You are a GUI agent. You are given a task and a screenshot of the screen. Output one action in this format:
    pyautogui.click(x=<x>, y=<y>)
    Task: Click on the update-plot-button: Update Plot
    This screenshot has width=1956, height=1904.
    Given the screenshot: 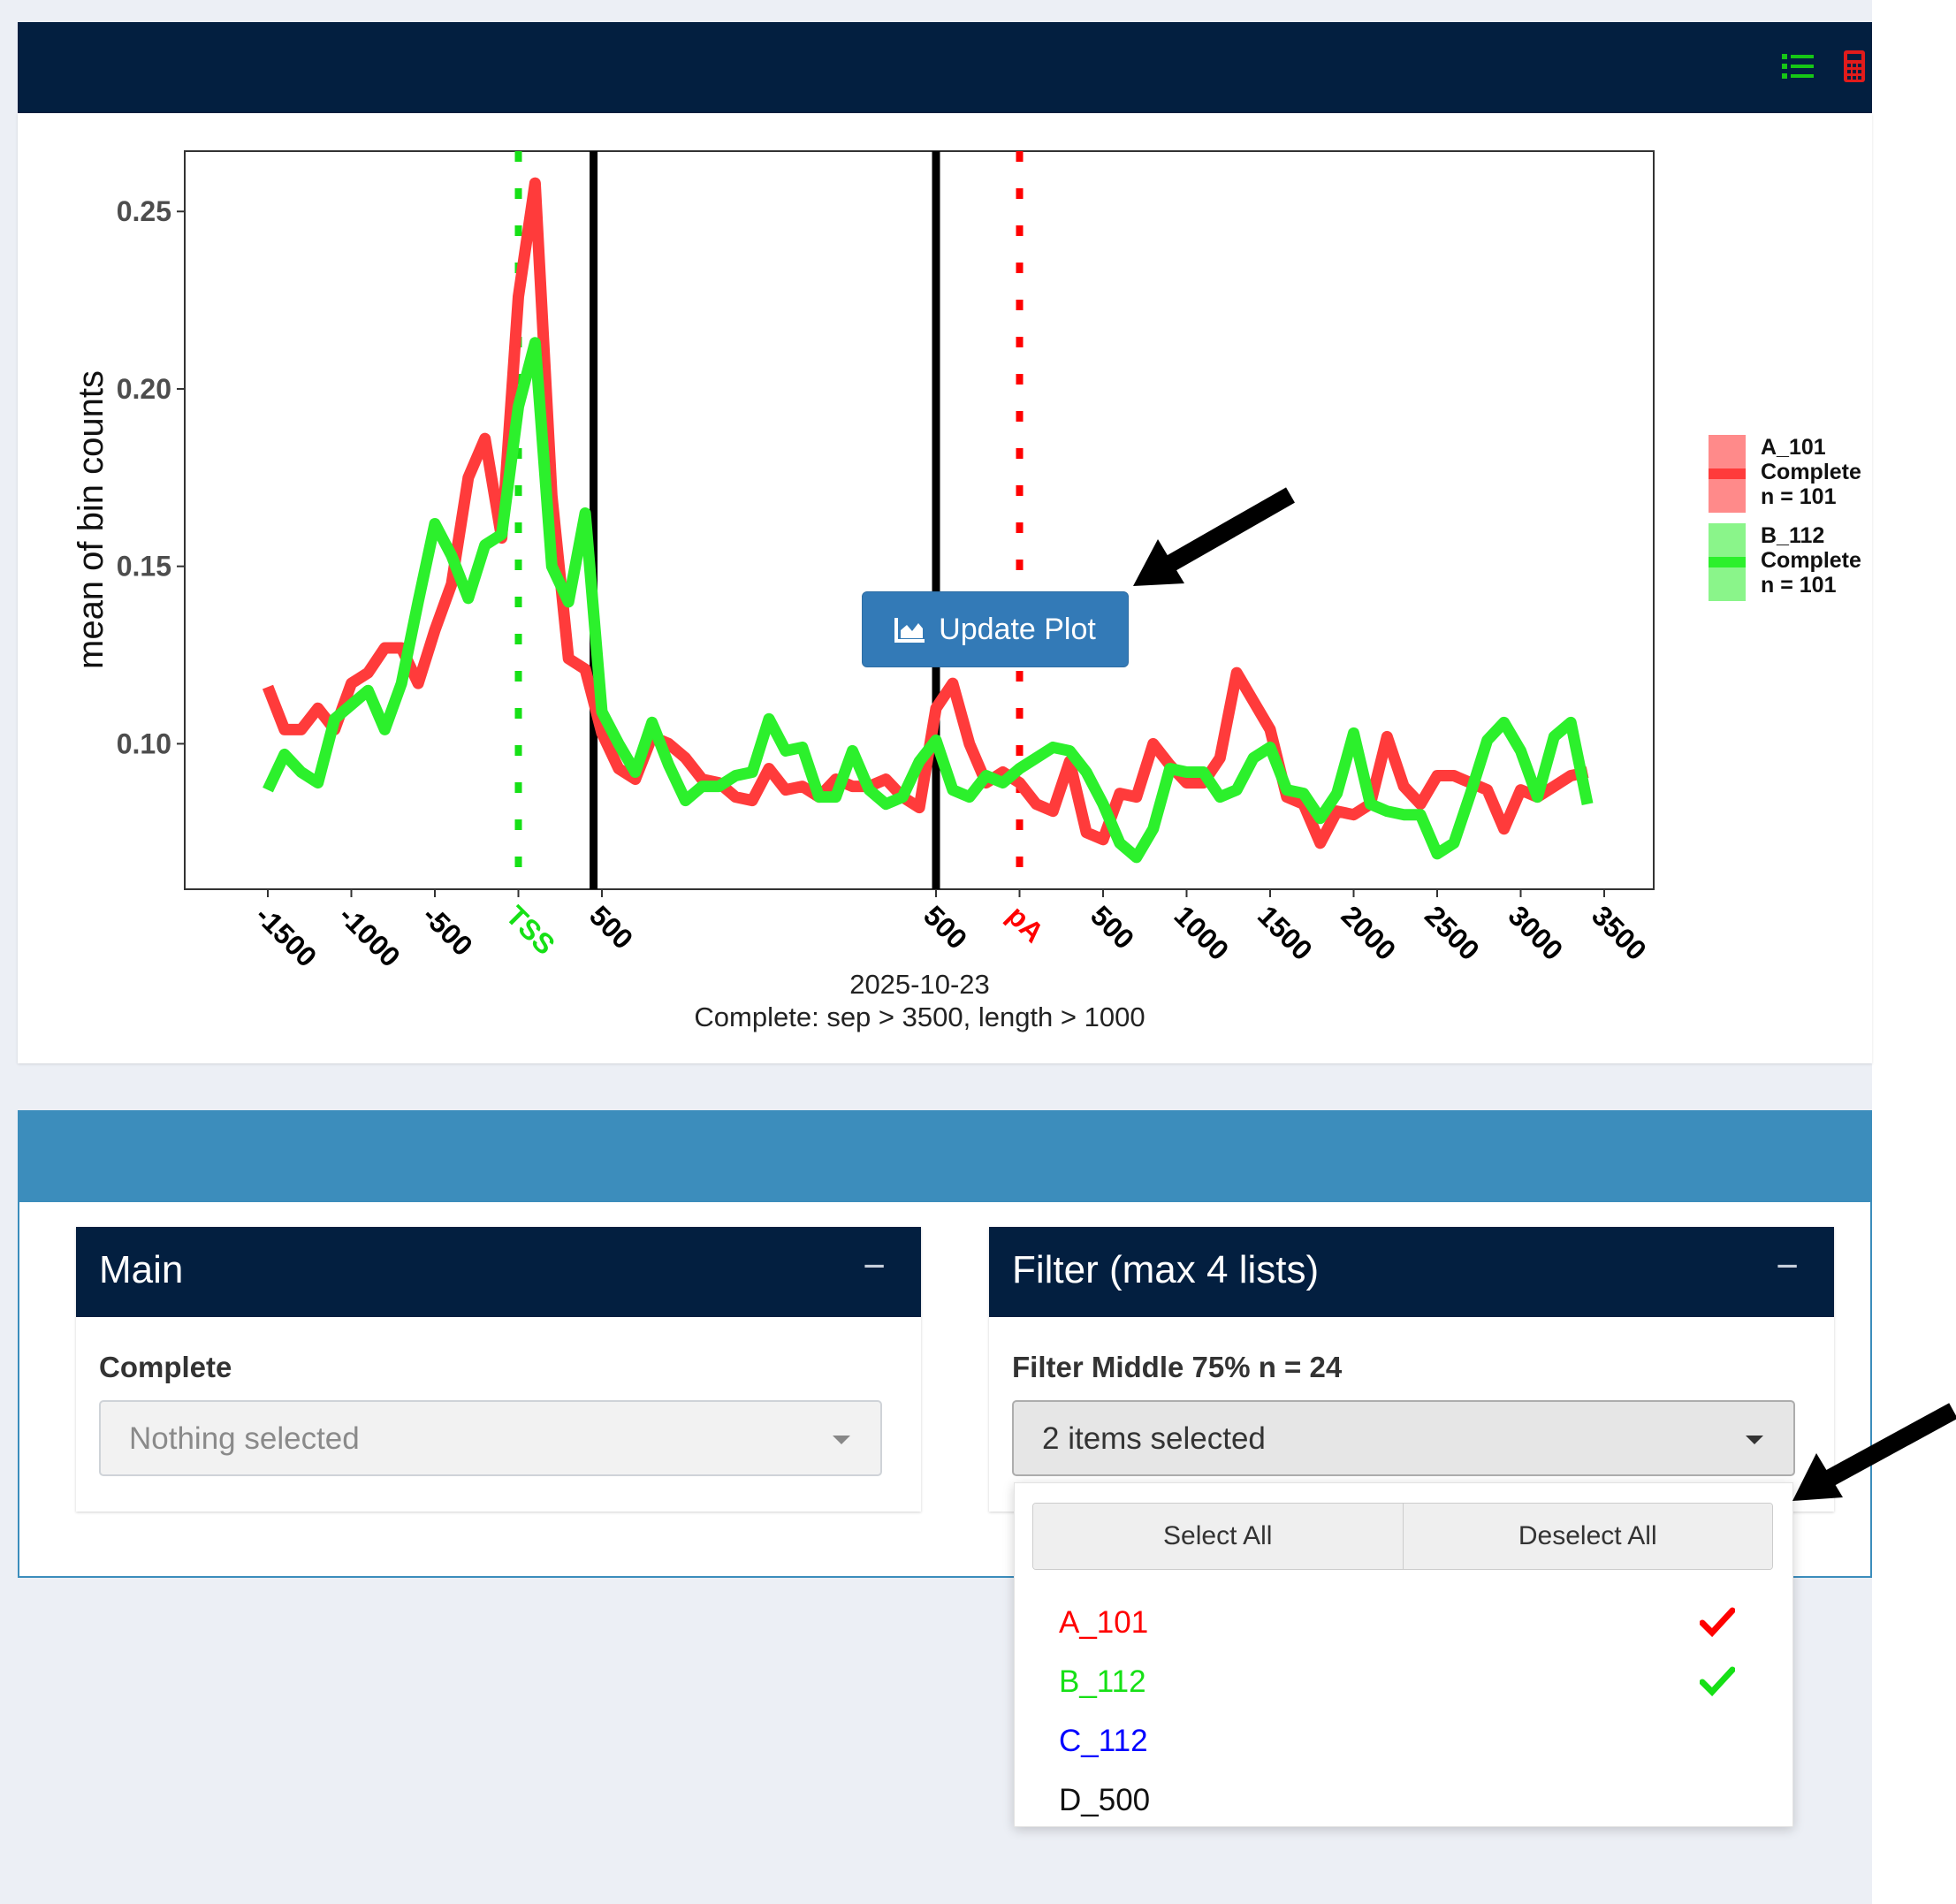 What is the action you would take?
    pyautogui.click(x=995, y=629)
    